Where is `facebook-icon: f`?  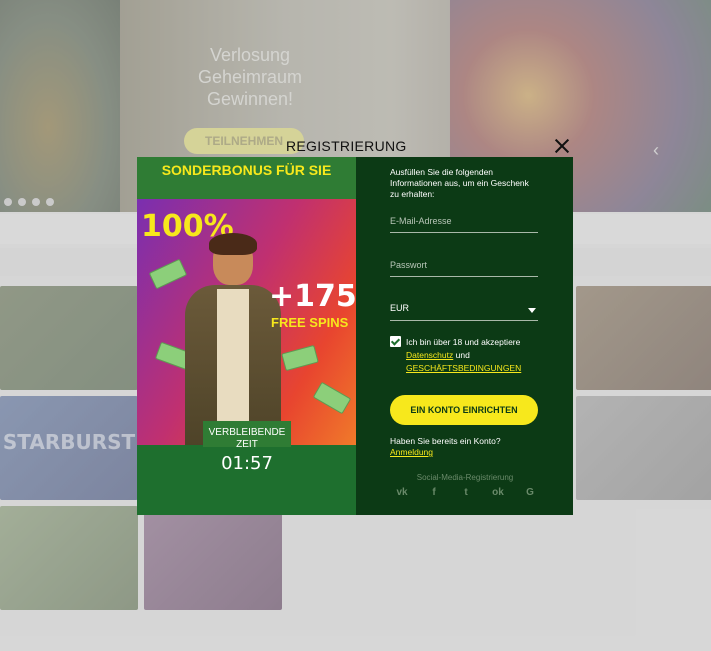 facebook-icon: f is located at coordinates (434, 492).